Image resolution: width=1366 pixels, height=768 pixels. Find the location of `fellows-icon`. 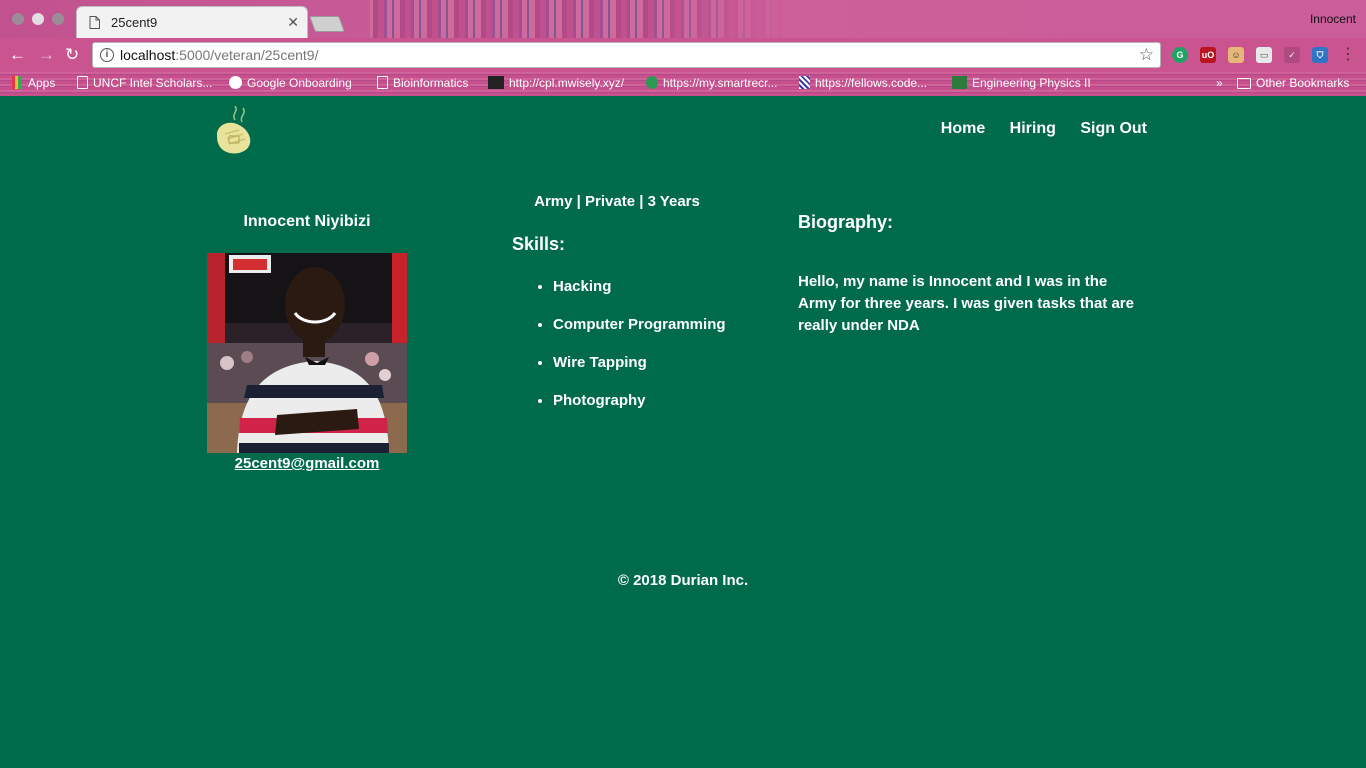

fellows-icon is located at coordinates (804, 82).